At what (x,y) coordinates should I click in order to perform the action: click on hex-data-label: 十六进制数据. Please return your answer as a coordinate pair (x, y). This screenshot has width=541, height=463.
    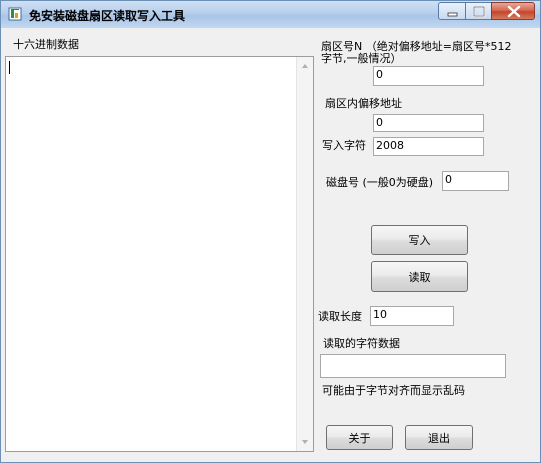
    Looking at the image, I should click on (46, 44).